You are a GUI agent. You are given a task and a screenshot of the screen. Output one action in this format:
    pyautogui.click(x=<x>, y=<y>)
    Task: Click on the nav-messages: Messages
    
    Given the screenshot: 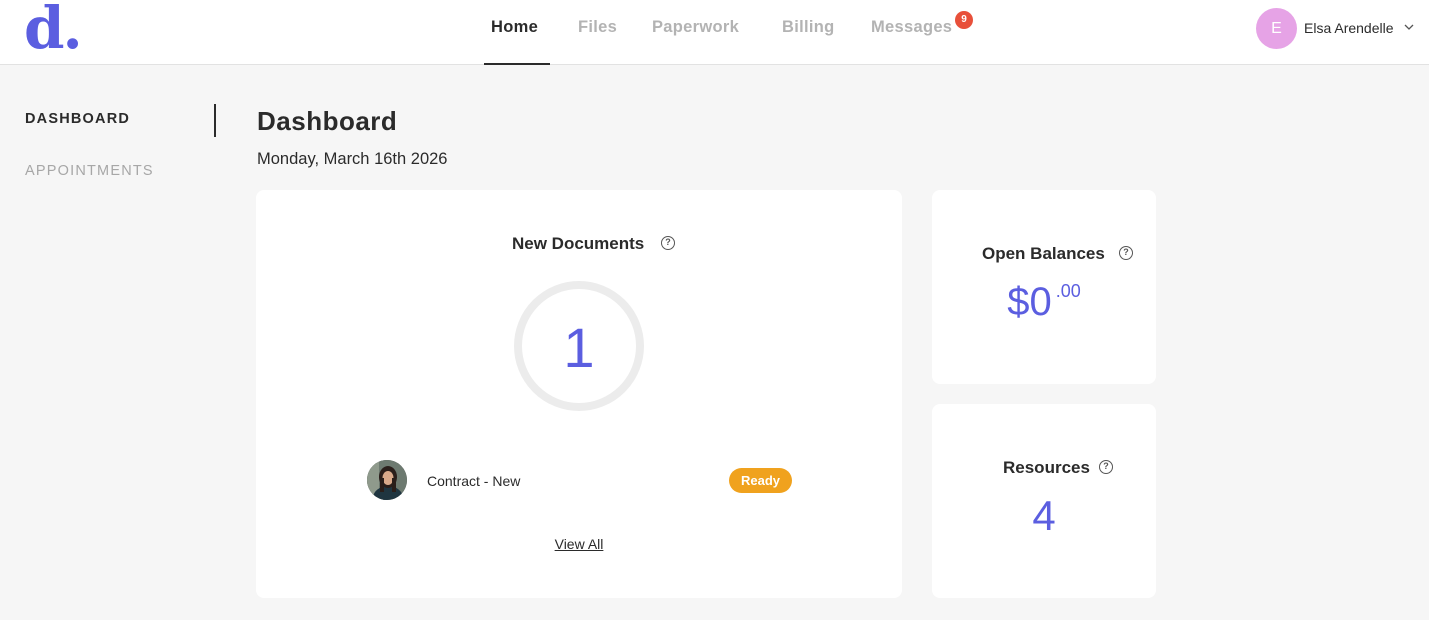 What is the action you would take?
    pyautogui.click(x=911, y=27)
    